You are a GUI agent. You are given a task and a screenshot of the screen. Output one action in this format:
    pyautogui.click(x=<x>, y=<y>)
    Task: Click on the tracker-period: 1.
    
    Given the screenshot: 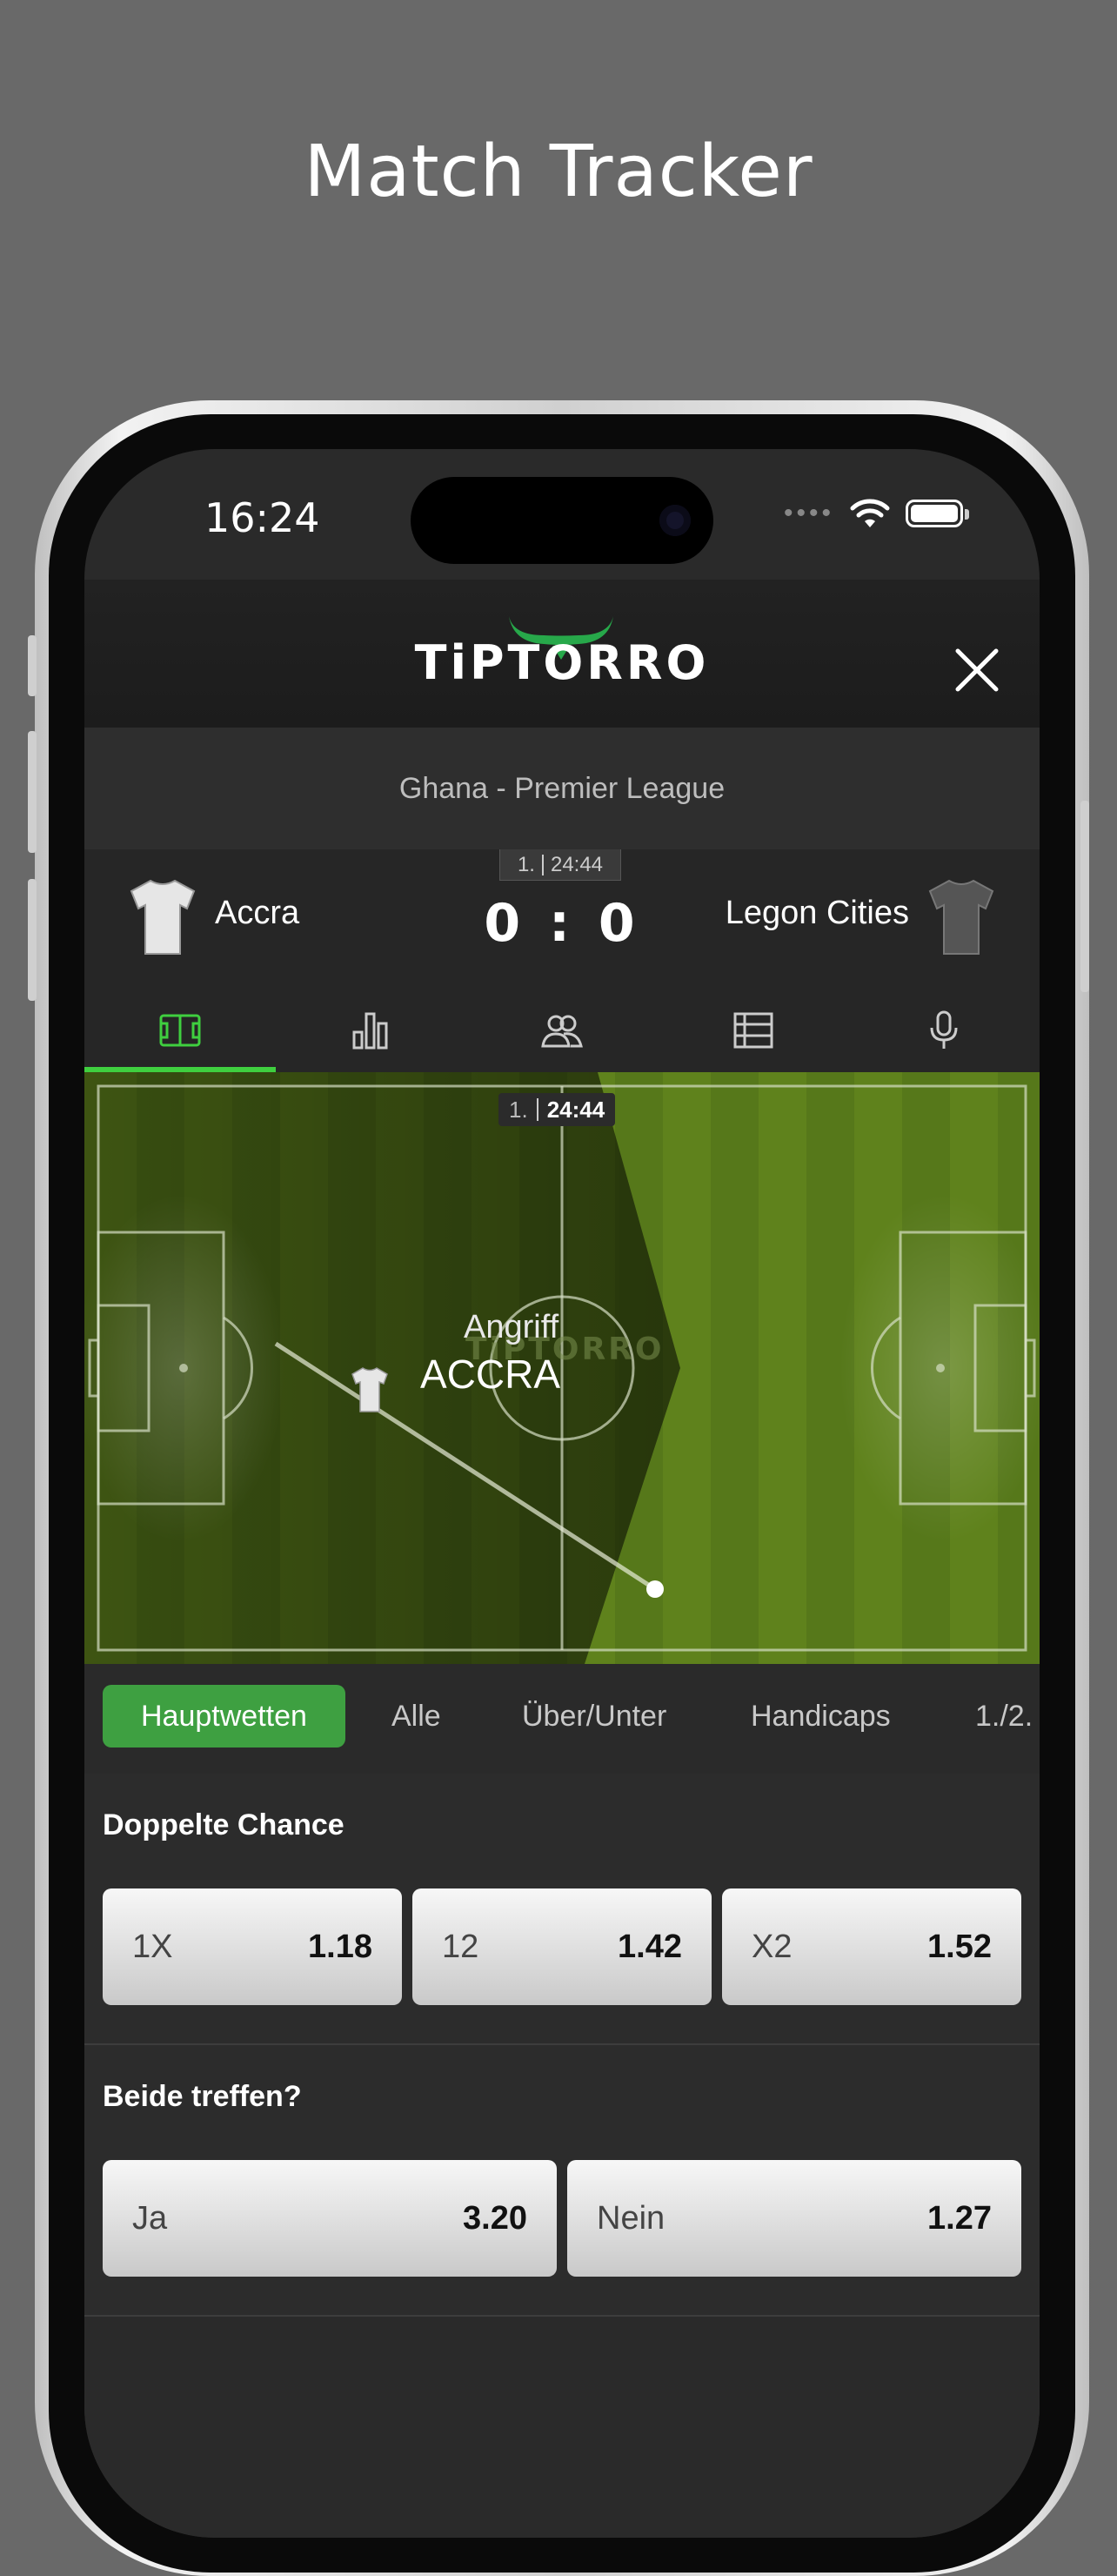 What is the action you would take?
    pyautogui.click(x=518, y=1110)
    